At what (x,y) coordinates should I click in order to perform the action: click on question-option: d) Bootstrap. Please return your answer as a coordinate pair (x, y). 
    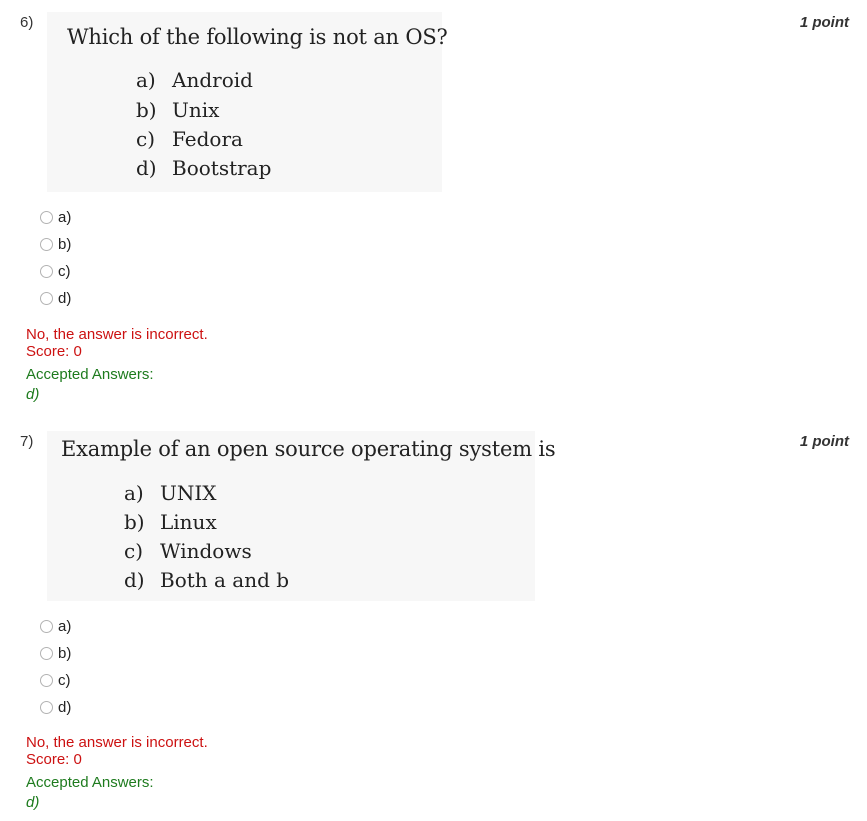
    Looking at the image, I should click on (203, 168).